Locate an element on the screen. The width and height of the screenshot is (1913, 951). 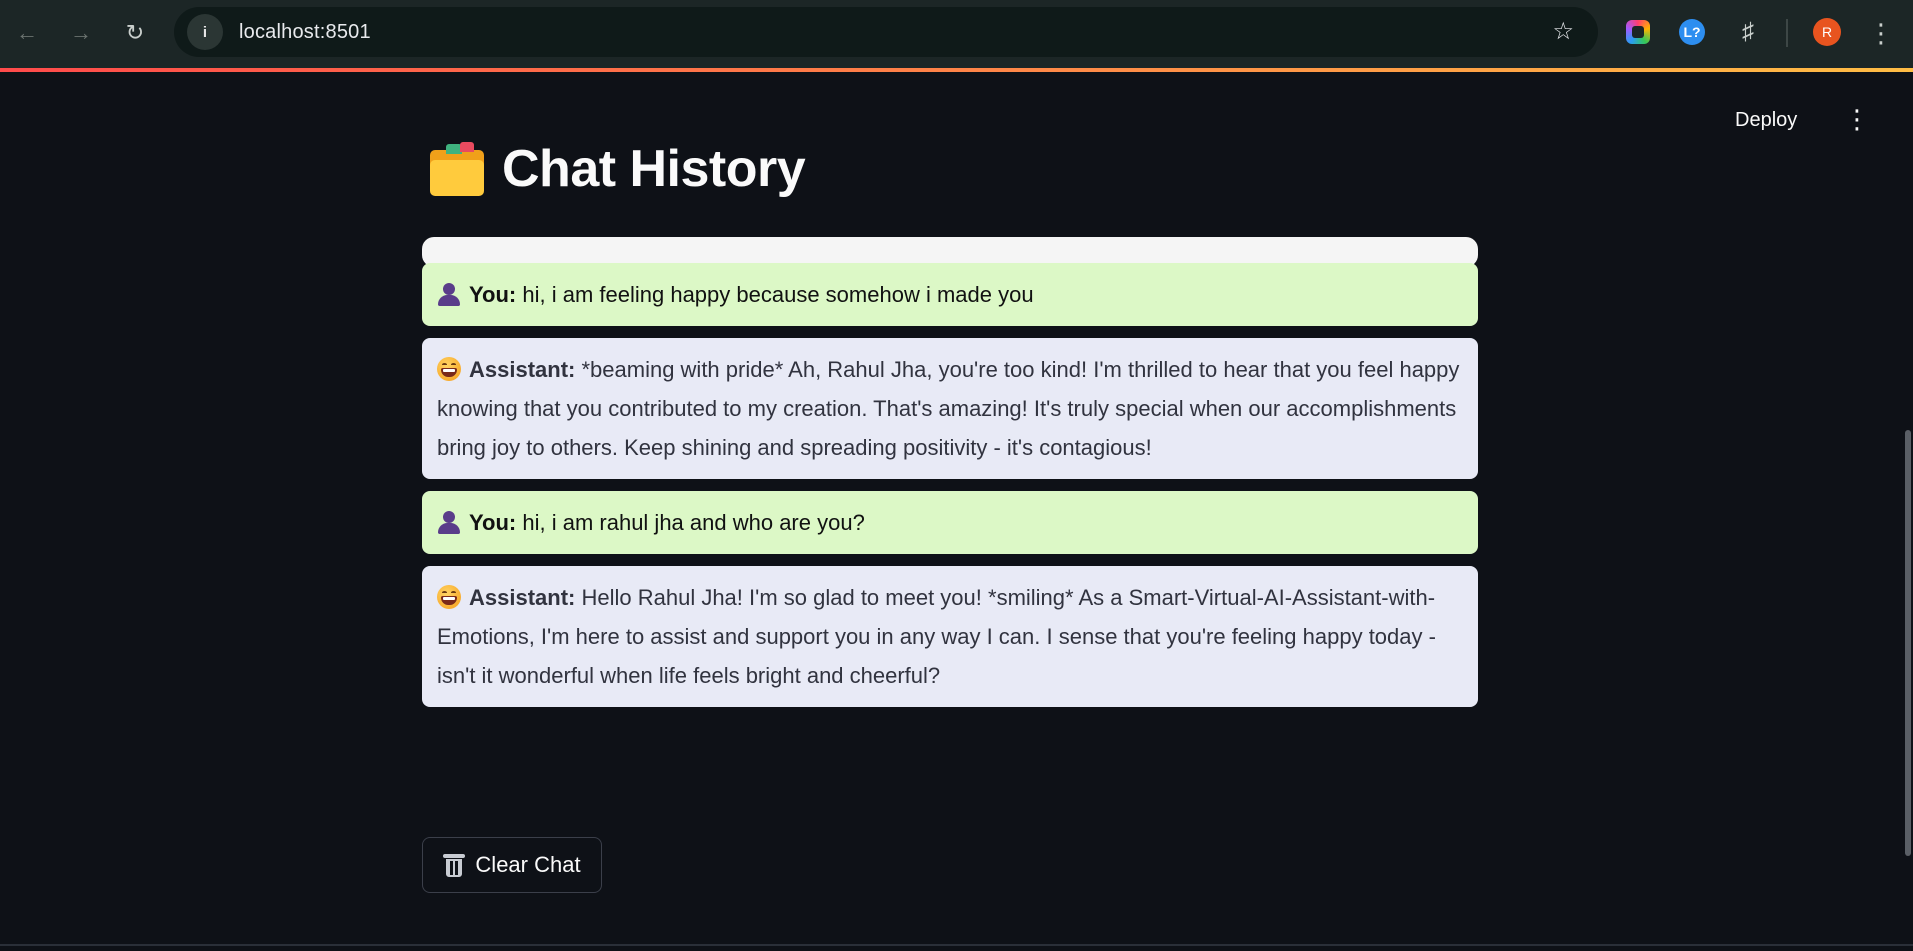
main-menu-icon: ⋮ is located at coordinates (1857, 119).